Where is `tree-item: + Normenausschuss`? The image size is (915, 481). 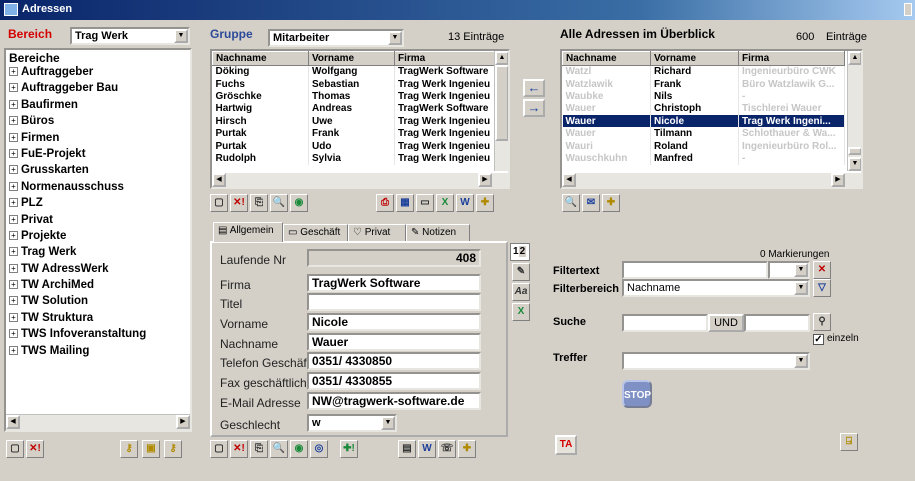
tree-item: + Normenausschuss is located at coordinates (98, 189).